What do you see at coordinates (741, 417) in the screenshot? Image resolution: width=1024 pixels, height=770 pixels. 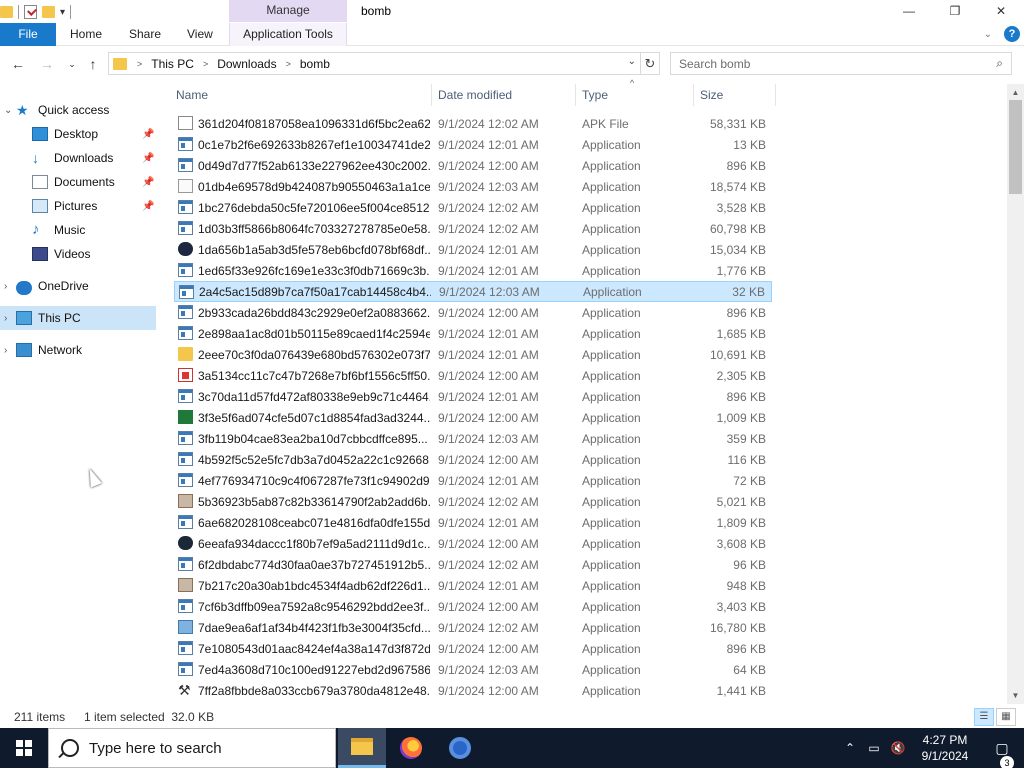 I see `file-size: 1,009 KB` at bounding box center [741, 417].